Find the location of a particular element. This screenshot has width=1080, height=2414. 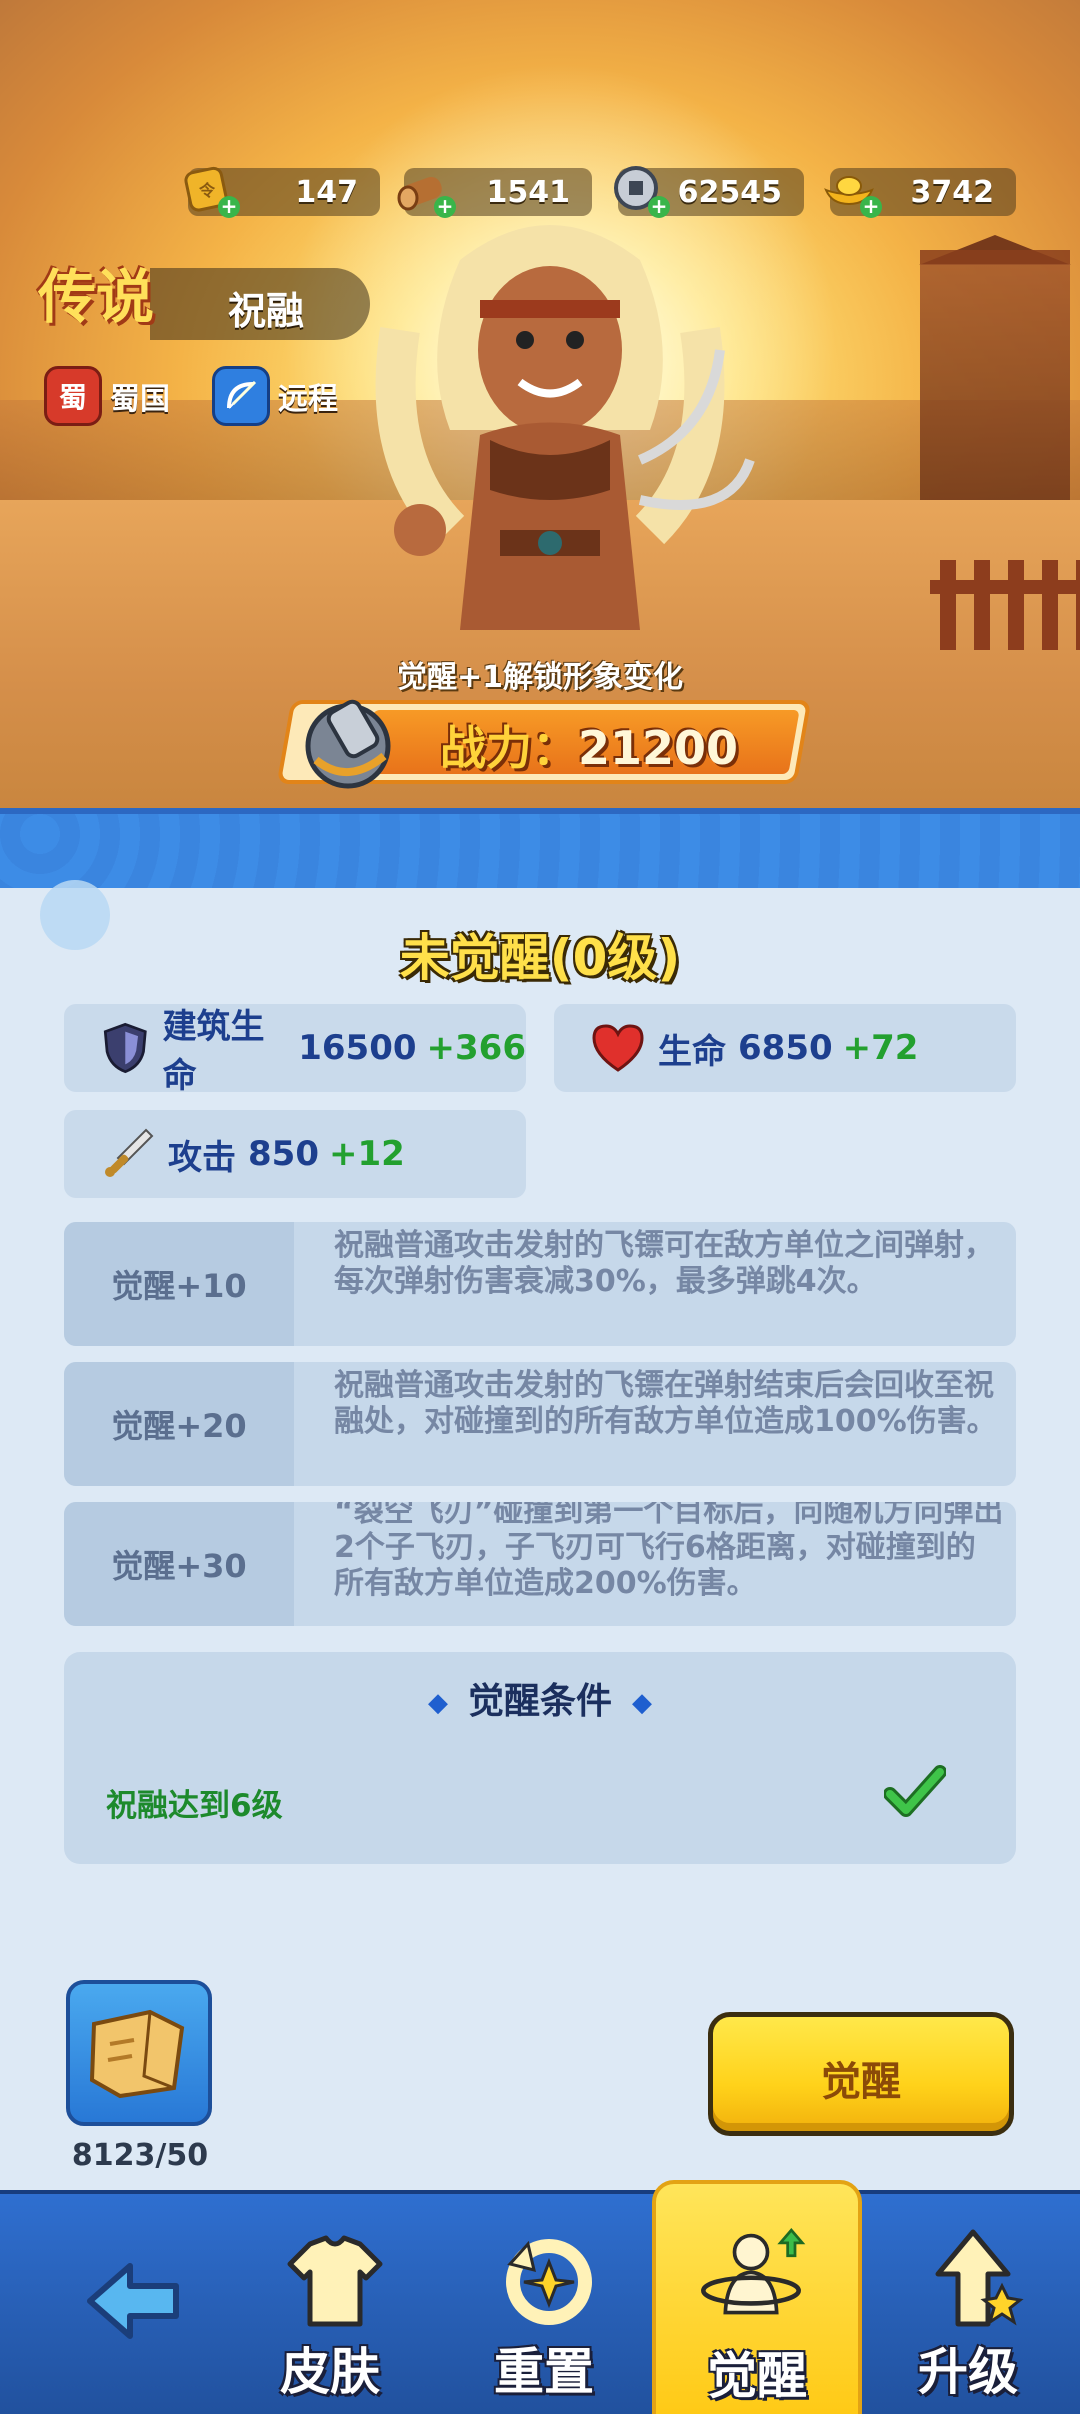

stat-value: 850 is located at coordinates (283, 1154).